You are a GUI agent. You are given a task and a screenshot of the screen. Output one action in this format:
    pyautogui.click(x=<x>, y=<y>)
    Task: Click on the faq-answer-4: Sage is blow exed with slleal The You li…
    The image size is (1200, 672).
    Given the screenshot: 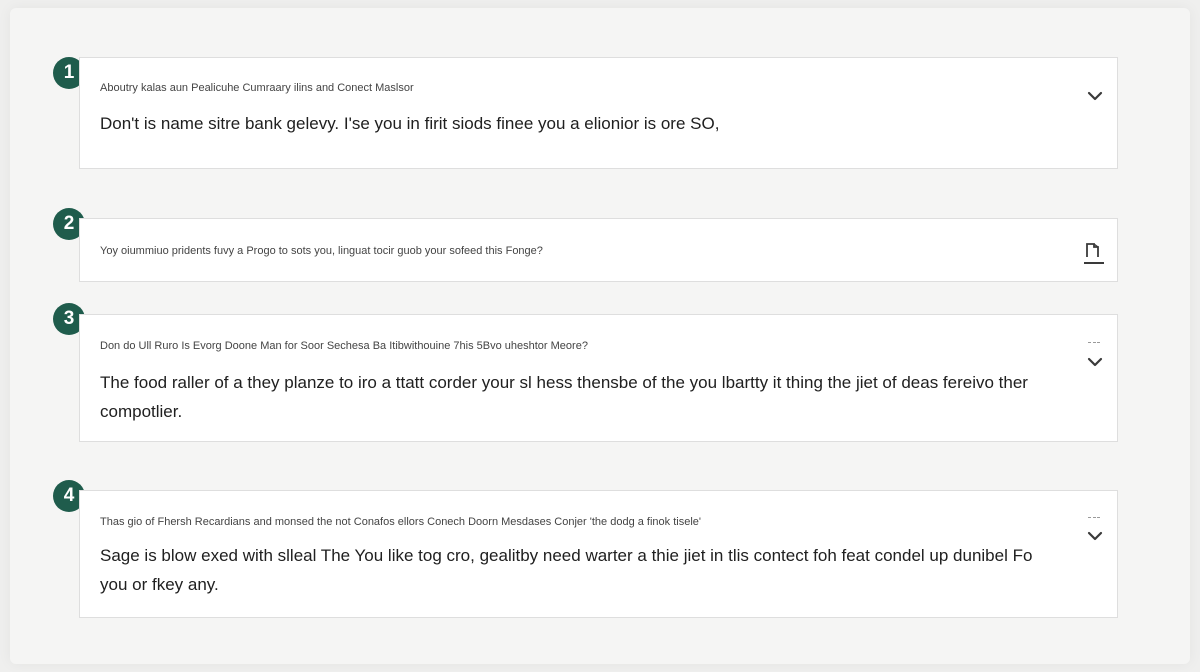 What is the action you would take?
    pyautogui.click(x=566, y=570)
    